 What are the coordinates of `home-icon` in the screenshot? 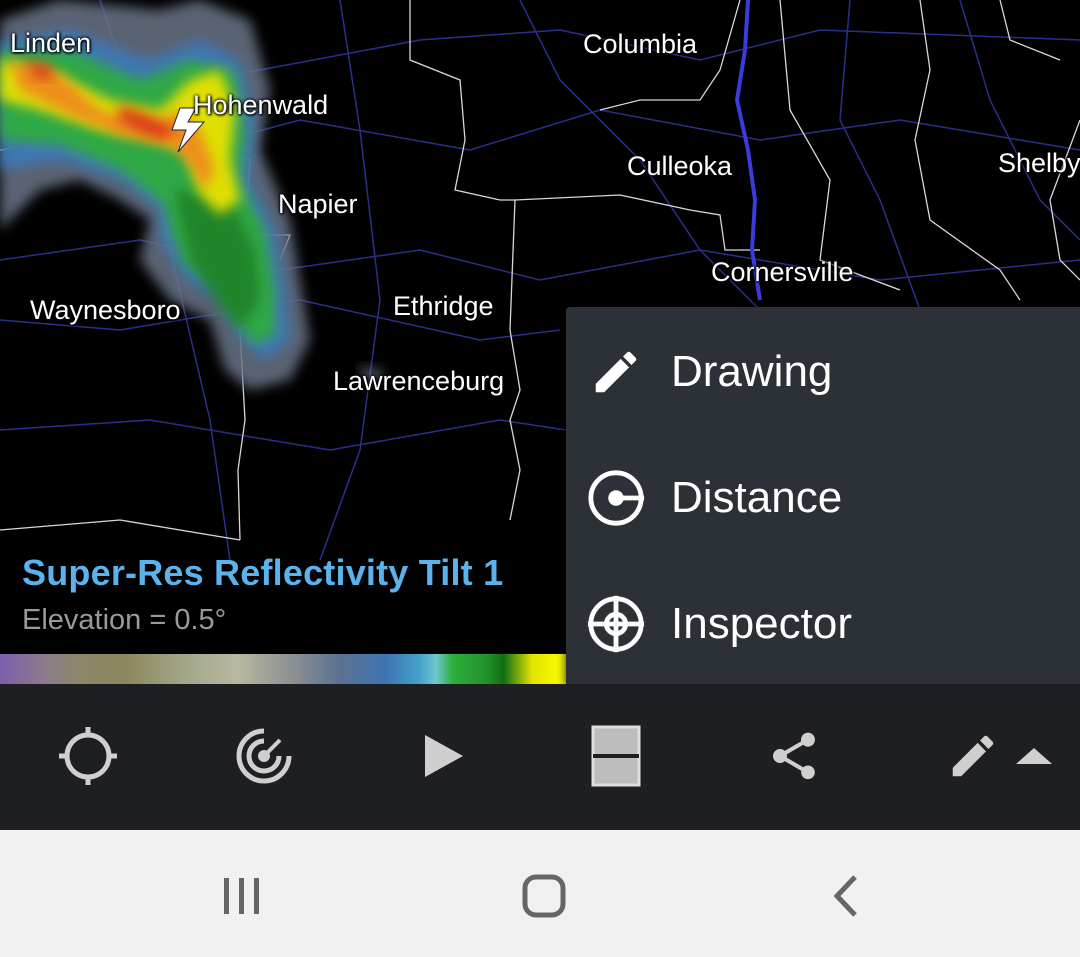 It's located at (544, 898).